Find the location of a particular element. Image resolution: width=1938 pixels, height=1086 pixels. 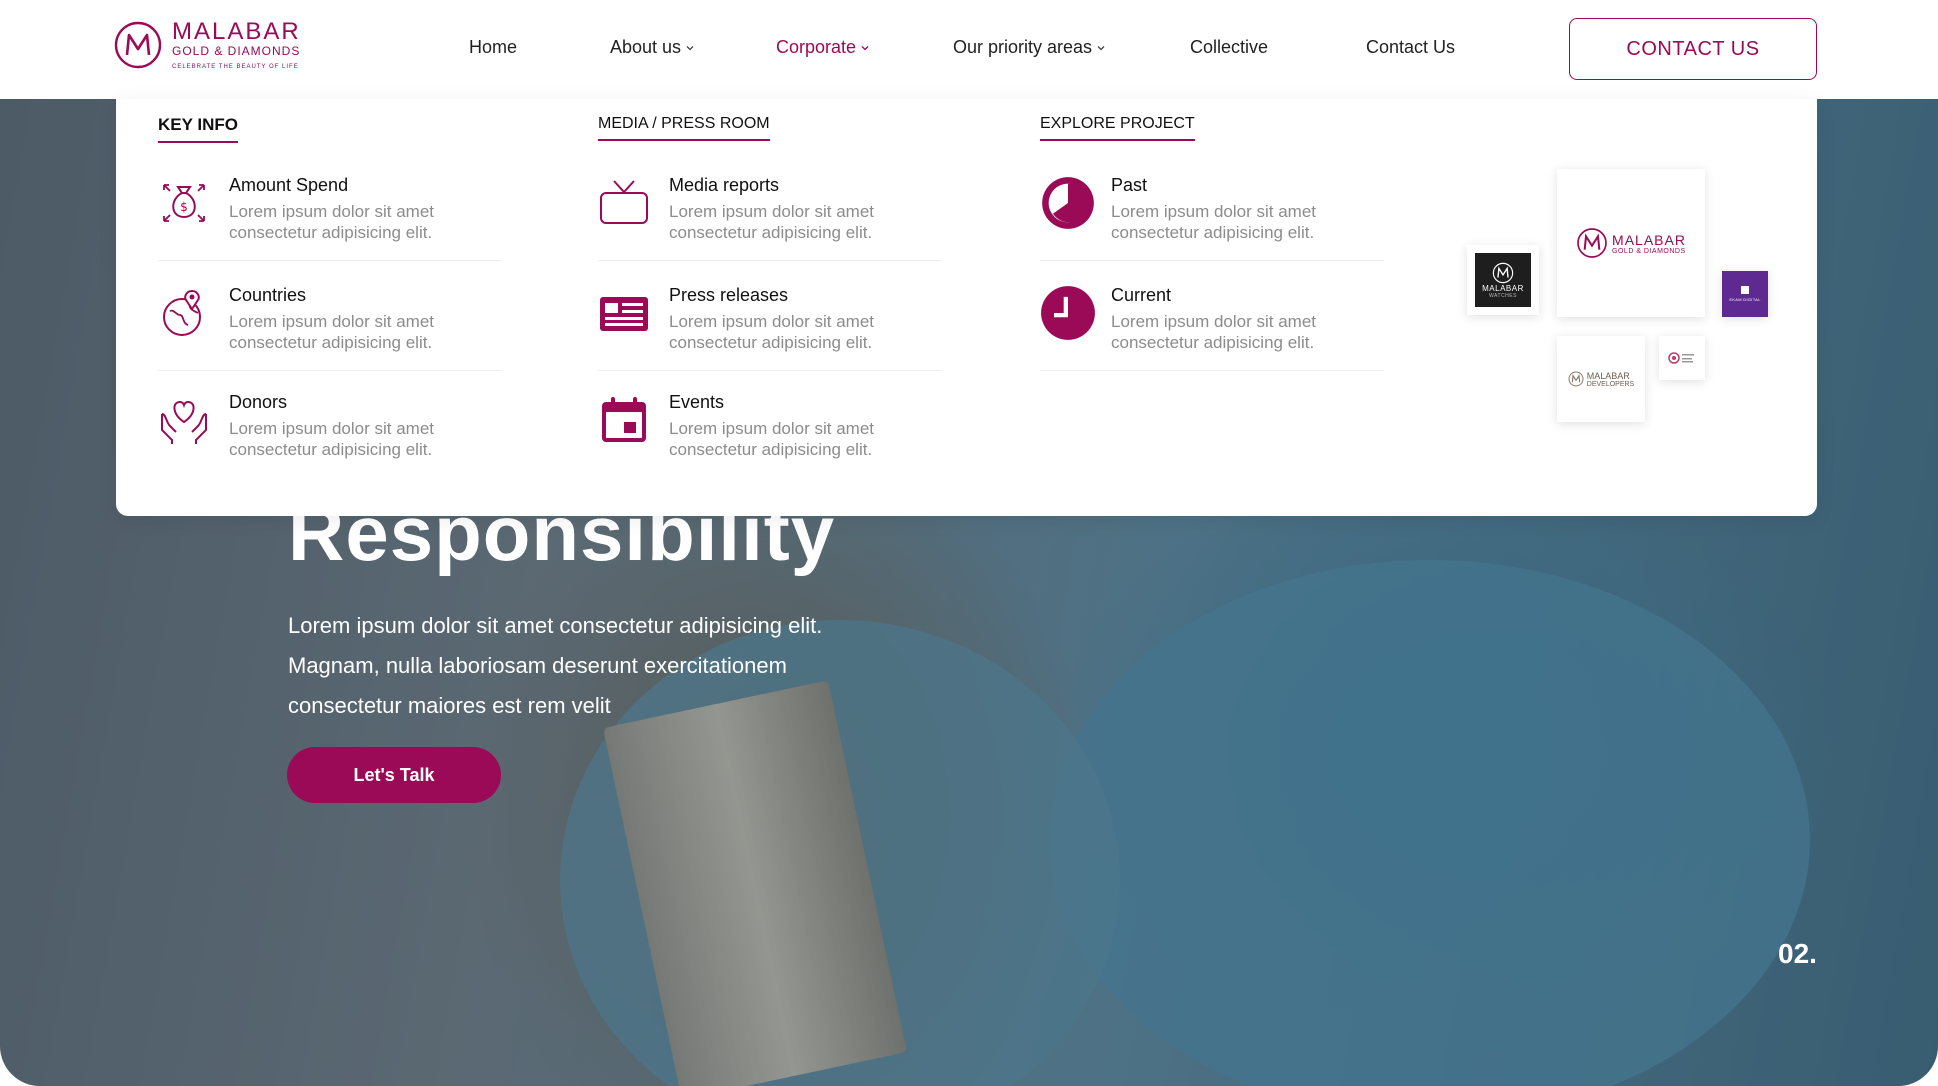

logo-tagline: CELEBRATE THE BEAUTY OF LIFE is located at coordinates (235, 67).